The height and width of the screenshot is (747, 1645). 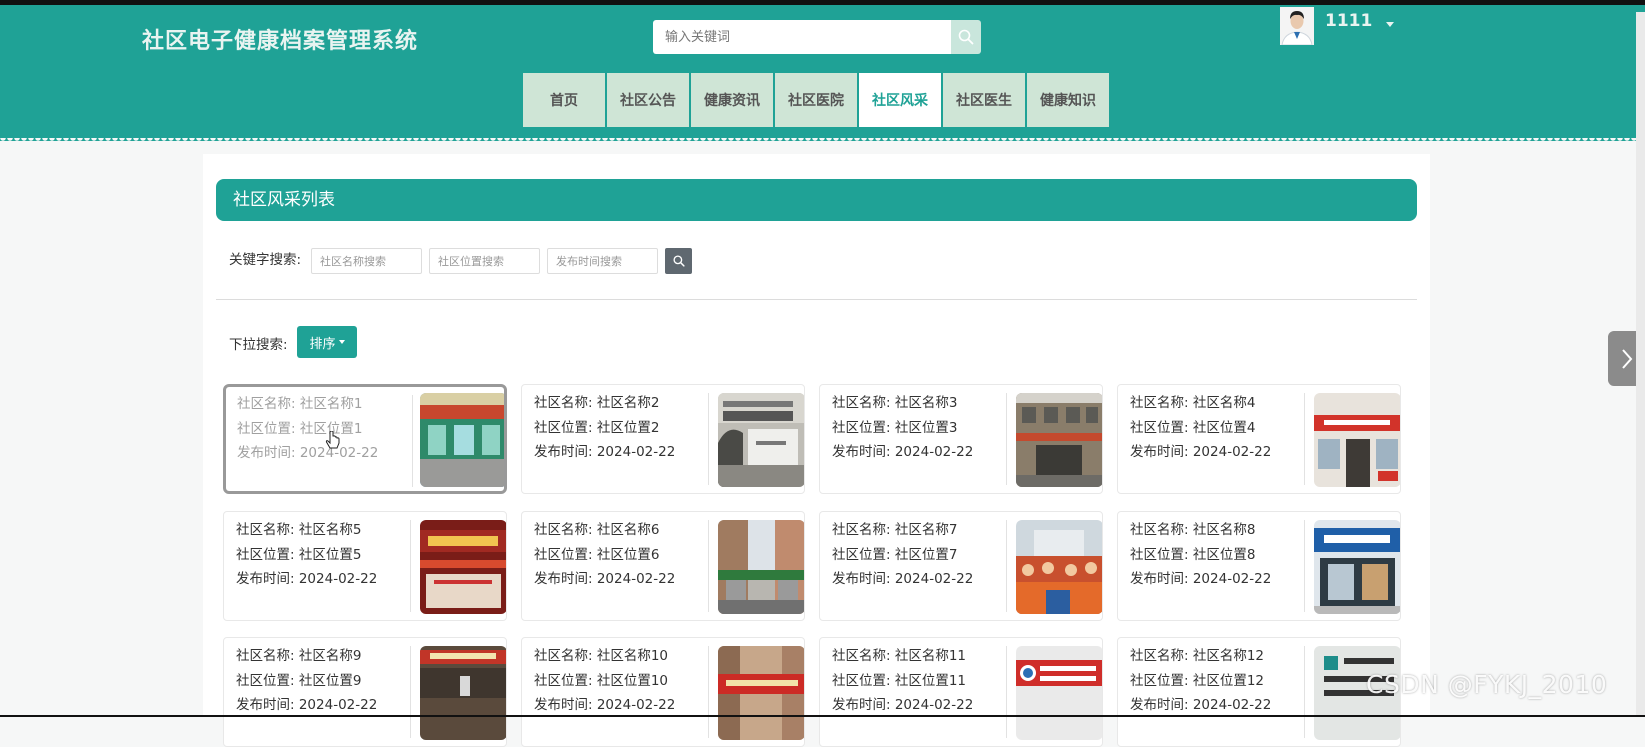 I want to click on keyword-search-label: 关键字搜索:, so click(x=265, y=260).